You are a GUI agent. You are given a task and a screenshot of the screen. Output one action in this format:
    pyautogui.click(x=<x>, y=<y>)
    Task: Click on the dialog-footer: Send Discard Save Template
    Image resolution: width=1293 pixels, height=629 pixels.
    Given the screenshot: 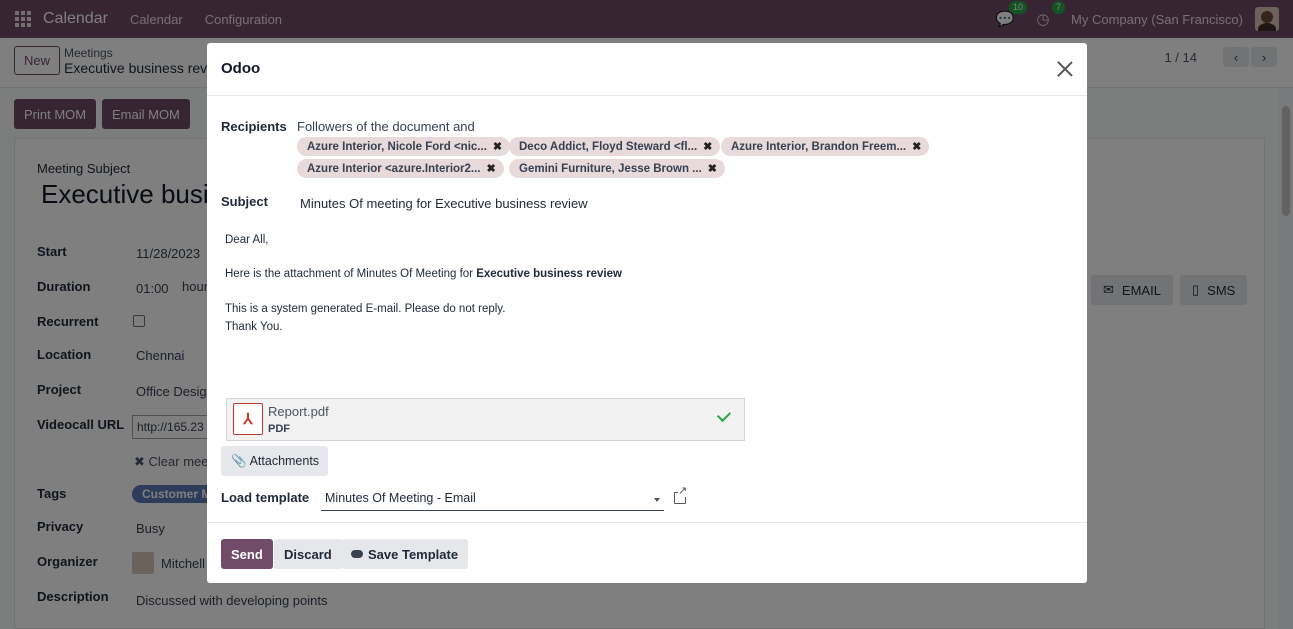 What is the action you would take?
    pyautogui.click(x=647, y=552)
    